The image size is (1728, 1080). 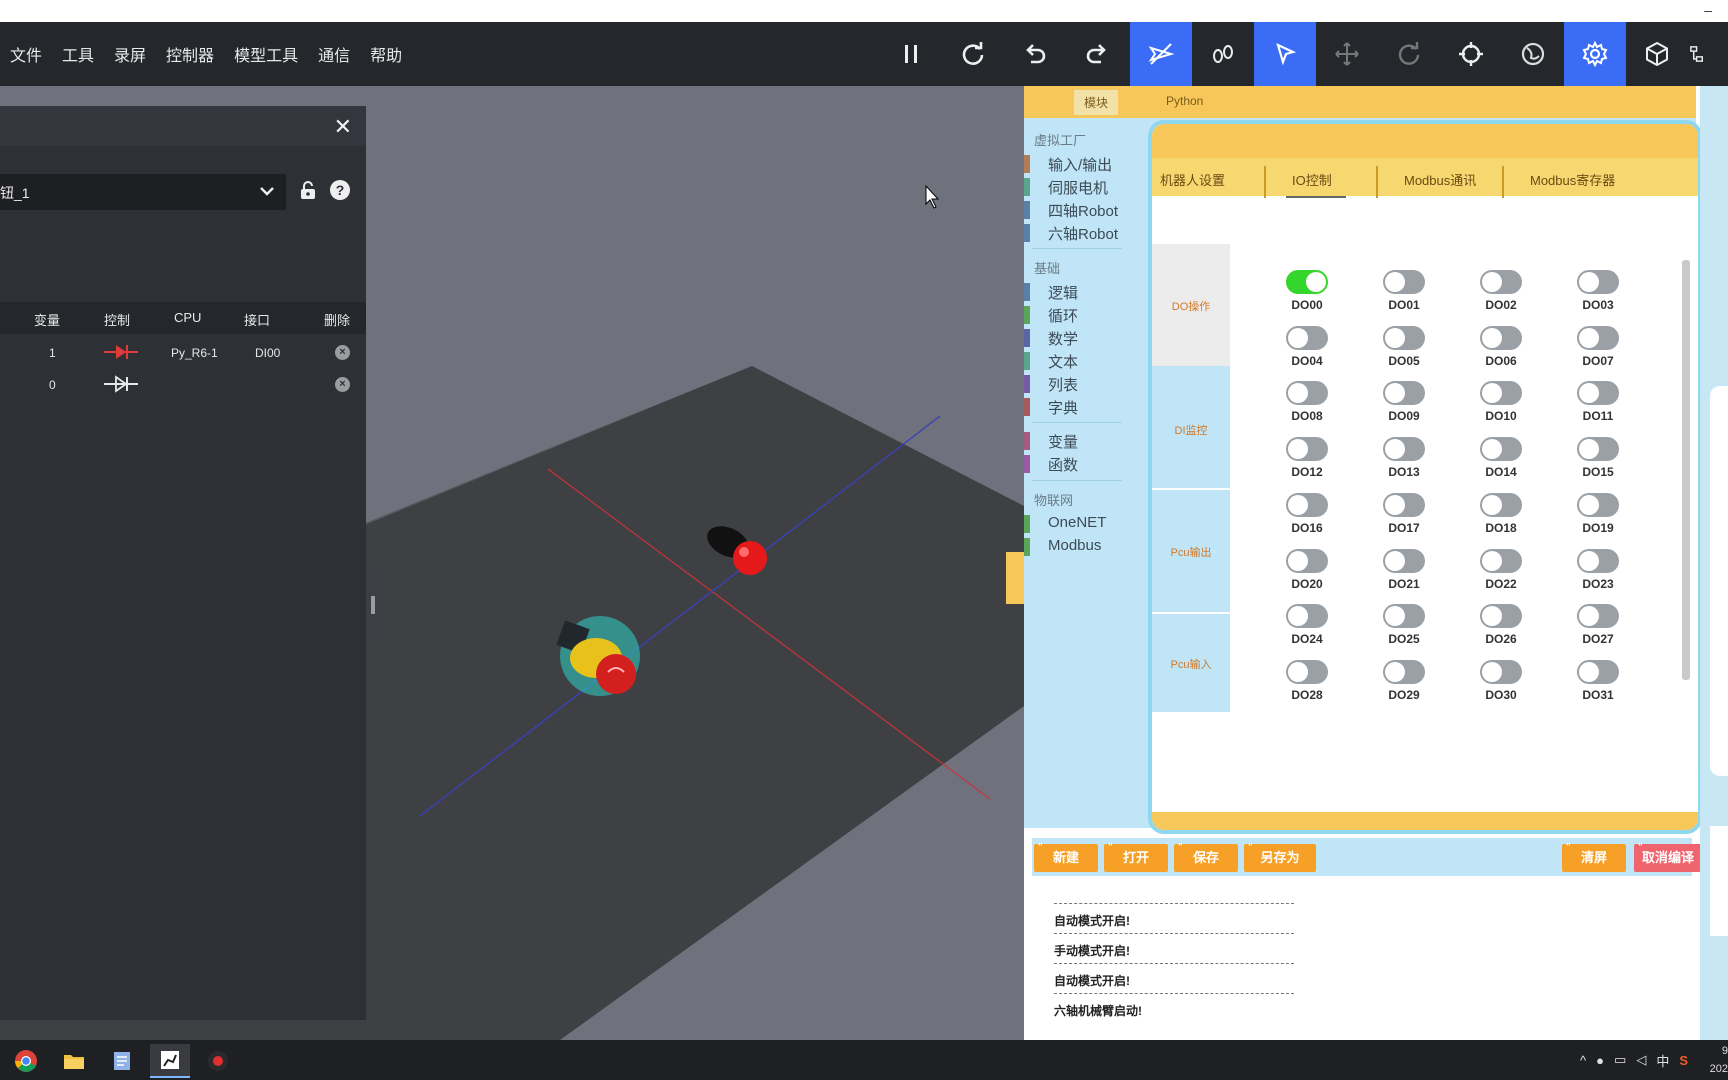 I want to click on microphone-icon: ●, so click(x=1600, y=1060).